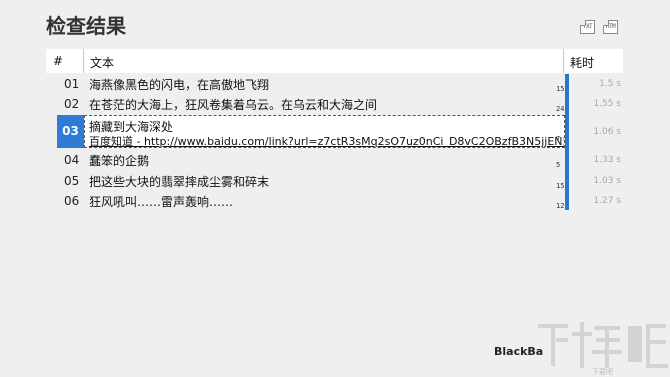 This screenshot has width=670, height=377. I want to click on row-number: 04, so click(72, 160).